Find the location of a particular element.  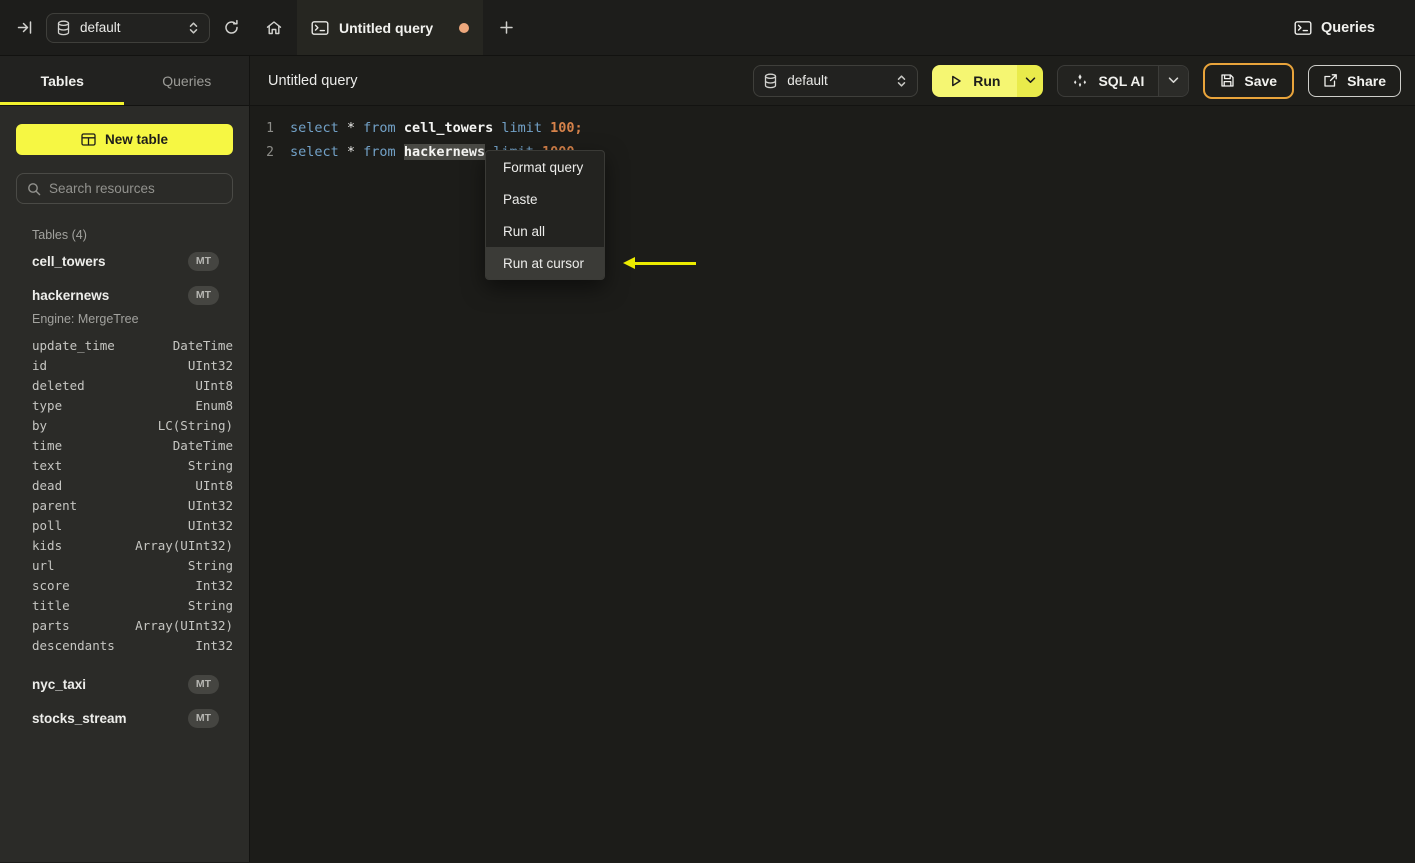

collapse-sidebar-button is located at coordinates (24, 27).